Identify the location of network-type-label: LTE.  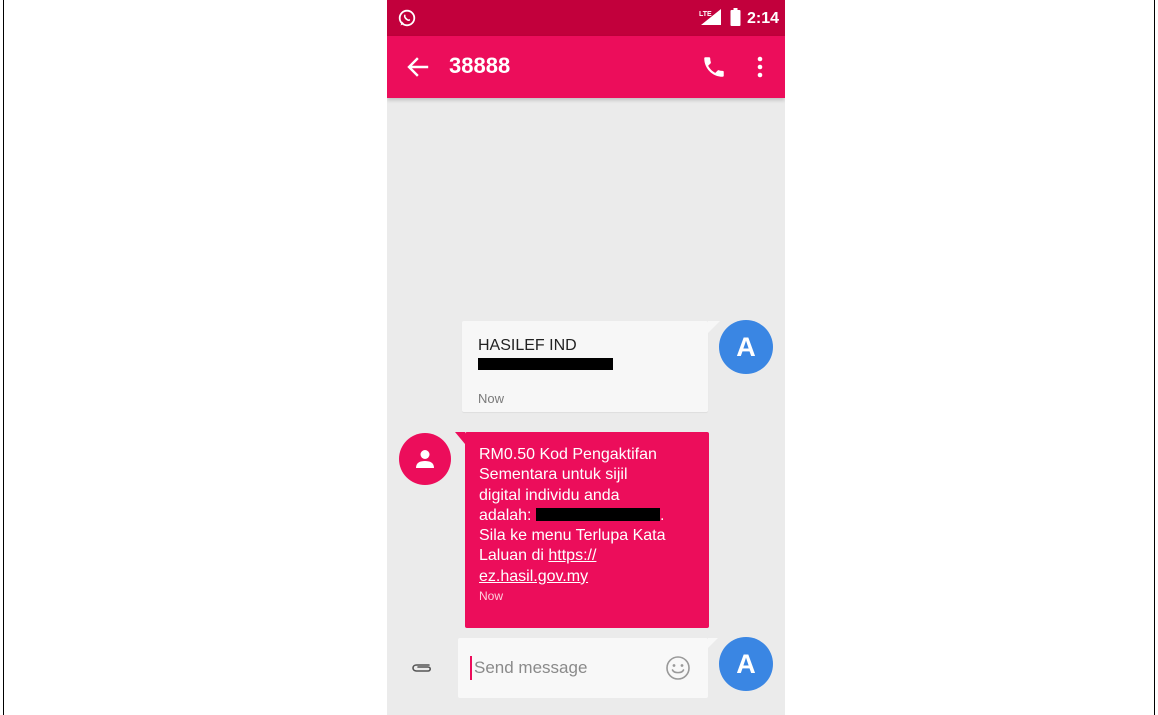
(705, 14).